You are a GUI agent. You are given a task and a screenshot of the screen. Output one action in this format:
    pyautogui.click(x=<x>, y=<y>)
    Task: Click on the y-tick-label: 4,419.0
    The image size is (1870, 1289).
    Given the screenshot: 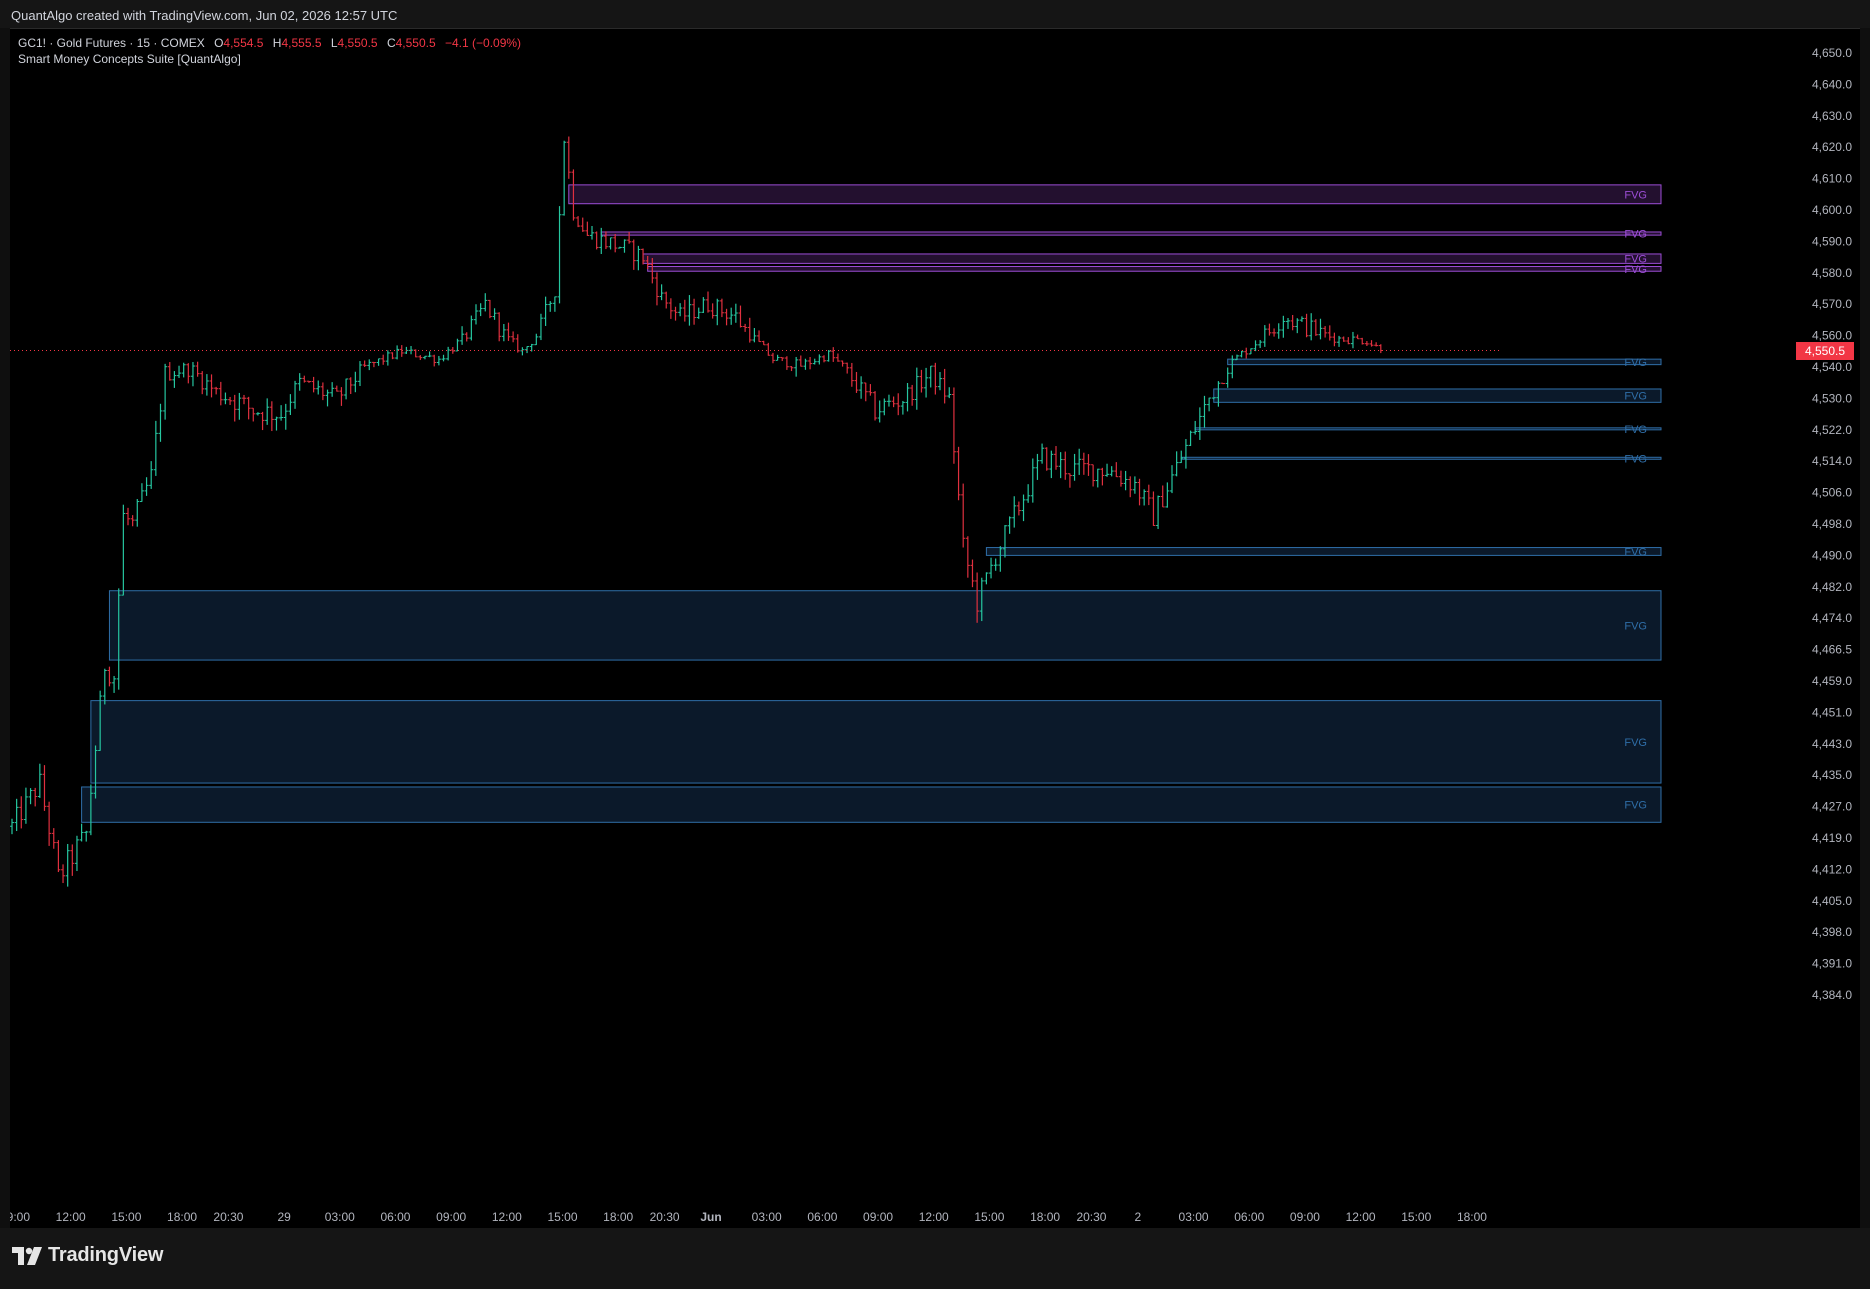 What is the action you would take?
    pyautogui.click(x=1832, y=838)
    